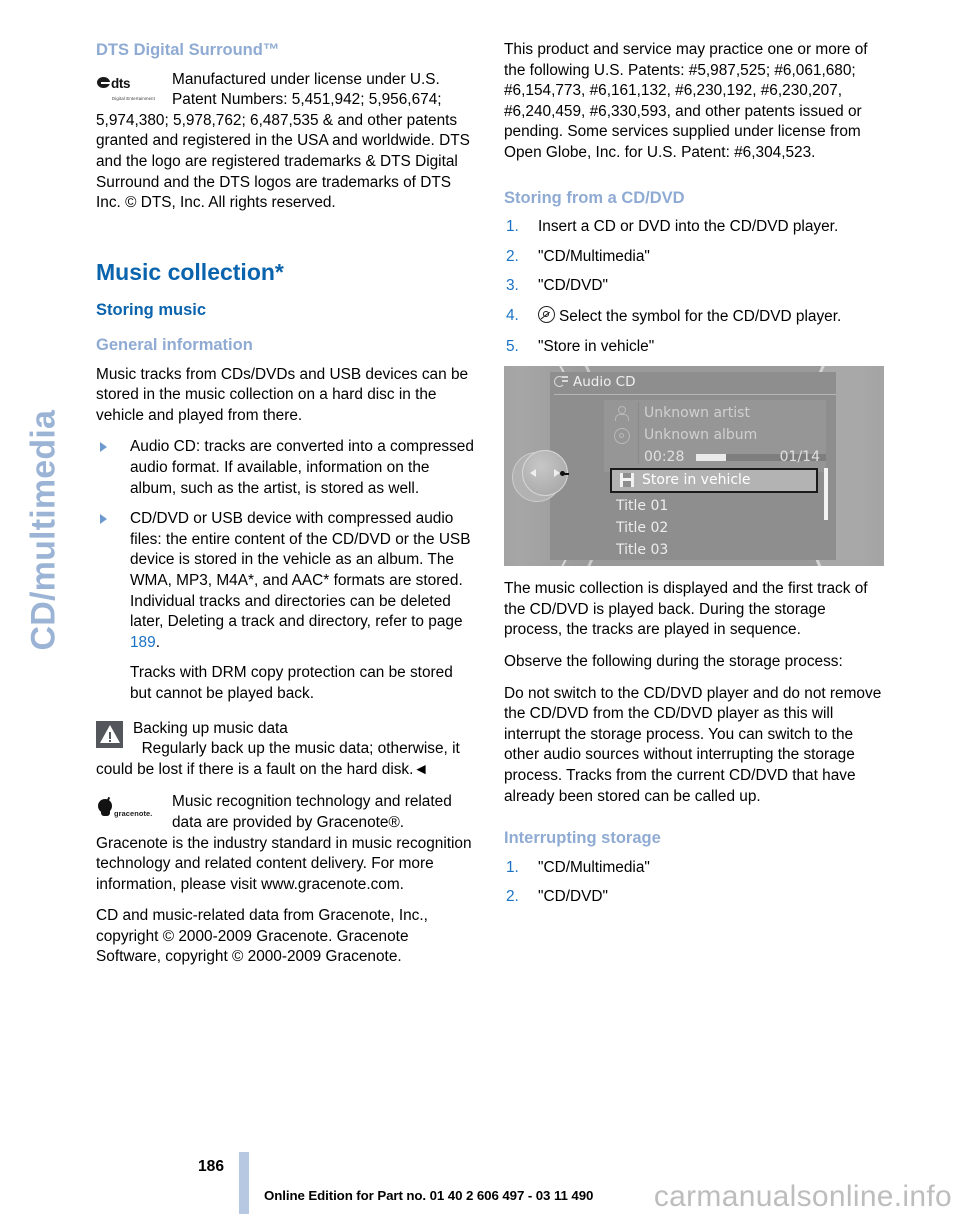 This screenshot has width=960, height=1222. I want to click on album-row: Unknown album, so click(715, 435).